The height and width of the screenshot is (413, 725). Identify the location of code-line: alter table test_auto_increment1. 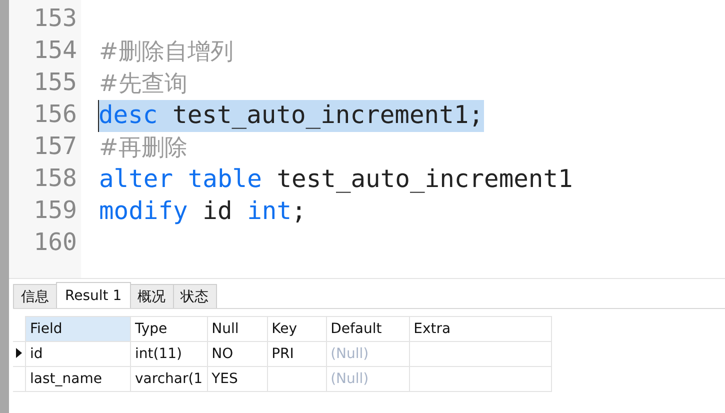
(336, 179).